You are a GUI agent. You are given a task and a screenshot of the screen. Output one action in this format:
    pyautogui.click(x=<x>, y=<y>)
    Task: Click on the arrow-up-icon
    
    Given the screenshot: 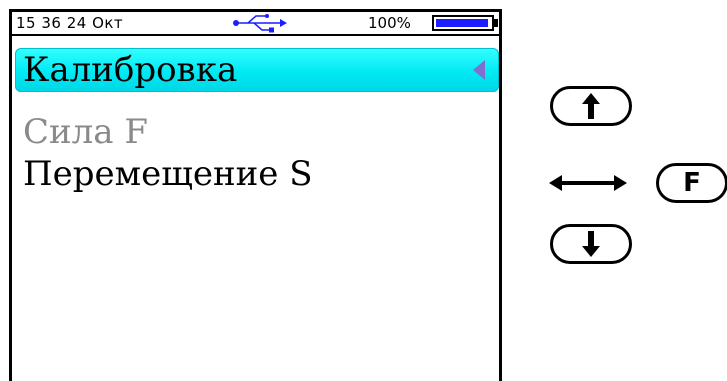 What is the action you would take?
    pyautogui.click(x=591, y=106)
    